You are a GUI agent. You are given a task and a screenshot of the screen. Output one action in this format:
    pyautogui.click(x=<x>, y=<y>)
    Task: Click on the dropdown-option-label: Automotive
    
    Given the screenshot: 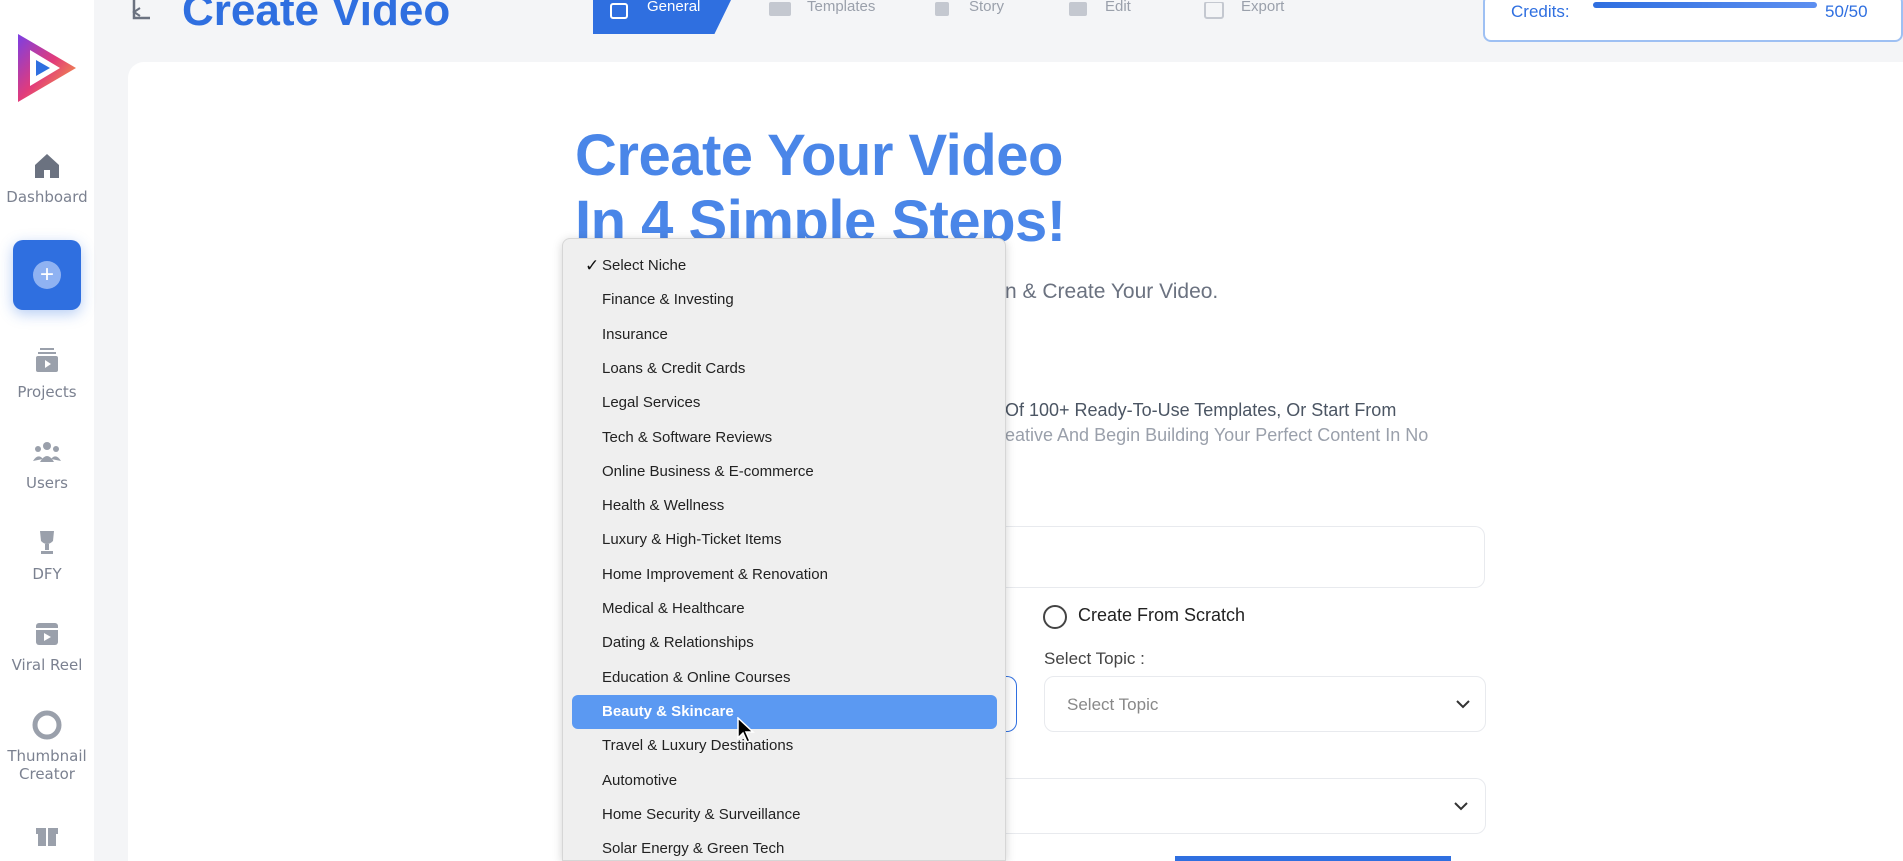 What is the action you would take?
    pyautogui.click(x=640, y=780)
    